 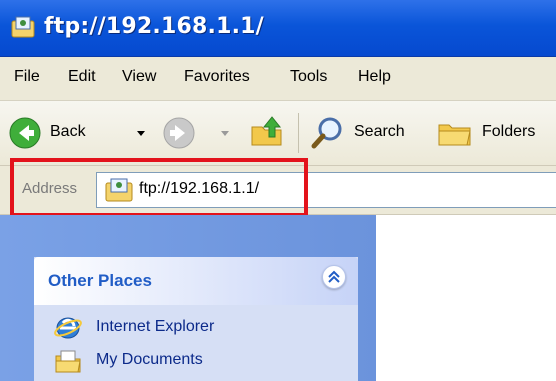 What do you see at coordinates (466, 298) in the screenshot?
I see `file-list-area` at bounding box center [466, 298].